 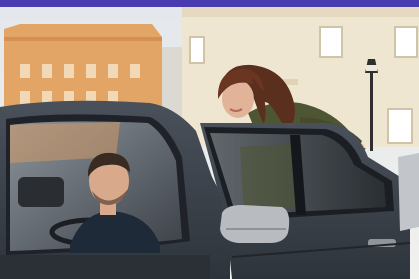 What do you see at coordinates (209, 3) in the screenshot?
I see `accent-bar` at bounding box center [209, 3].